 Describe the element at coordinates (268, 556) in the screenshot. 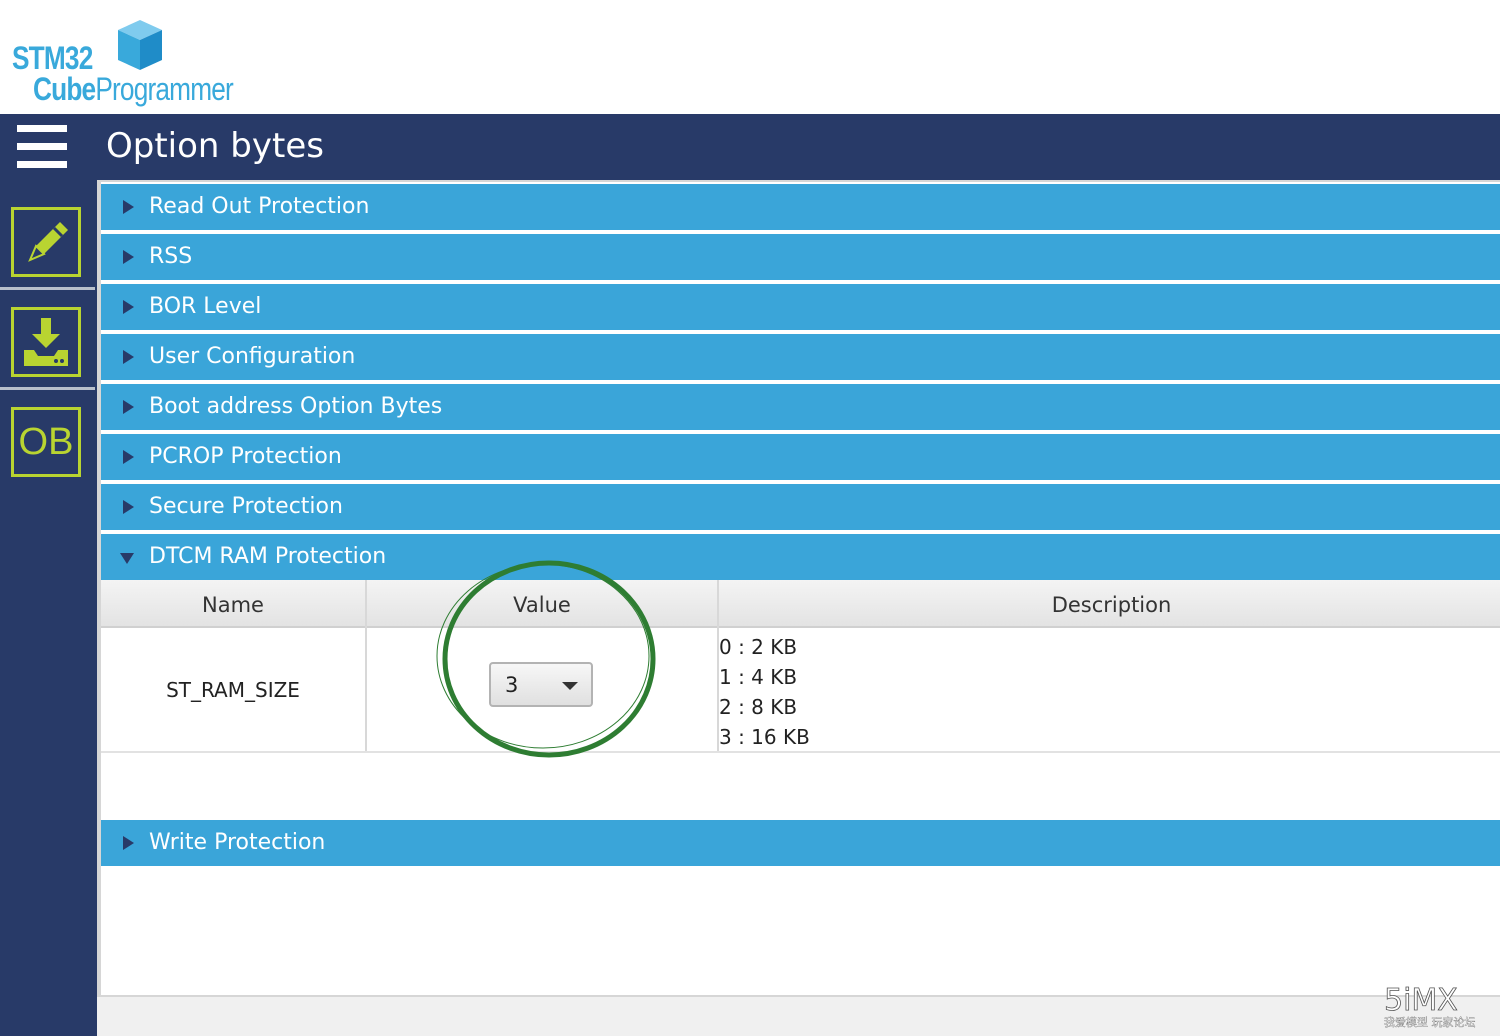

I see `section-label: DTCM RAM Protection` at that location.